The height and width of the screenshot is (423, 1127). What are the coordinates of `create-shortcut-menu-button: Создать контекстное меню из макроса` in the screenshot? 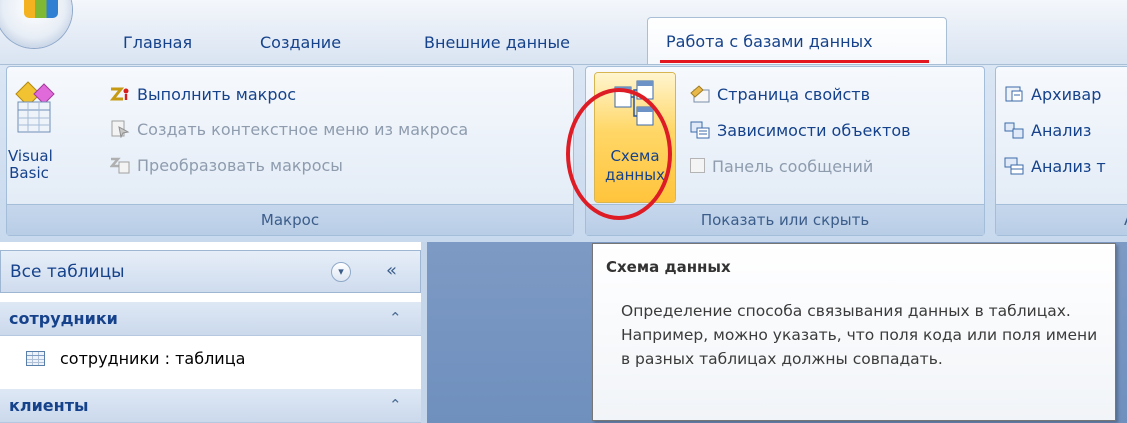 It's located at (289, 130).